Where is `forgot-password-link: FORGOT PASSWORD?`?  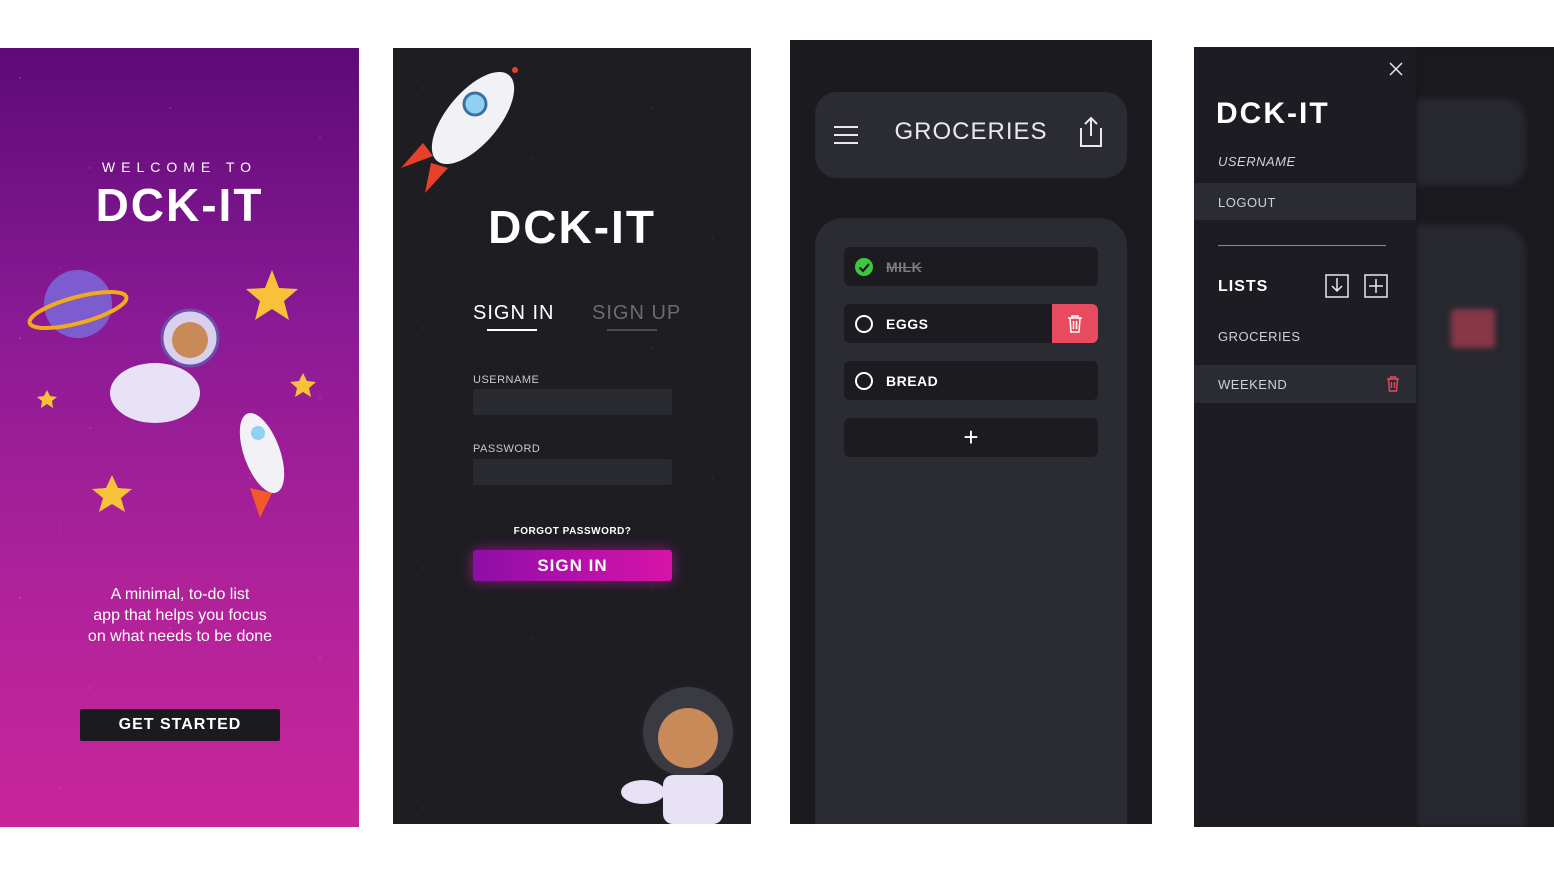
forgot-password-link: FORGOT PASSWORD? is located at coordinates (572, 531).